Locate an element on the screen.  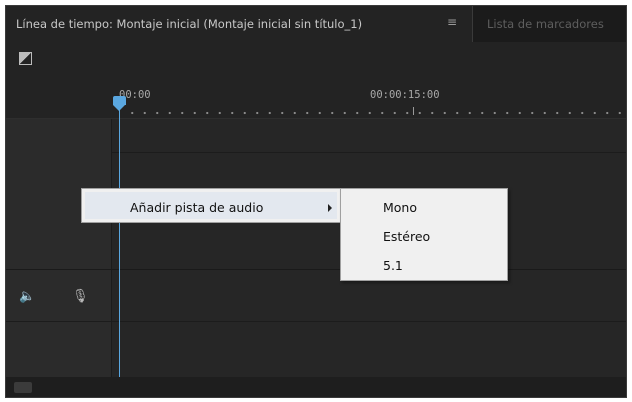
context-menu: Añadir pista de audio is located at coordinates (211, 205).